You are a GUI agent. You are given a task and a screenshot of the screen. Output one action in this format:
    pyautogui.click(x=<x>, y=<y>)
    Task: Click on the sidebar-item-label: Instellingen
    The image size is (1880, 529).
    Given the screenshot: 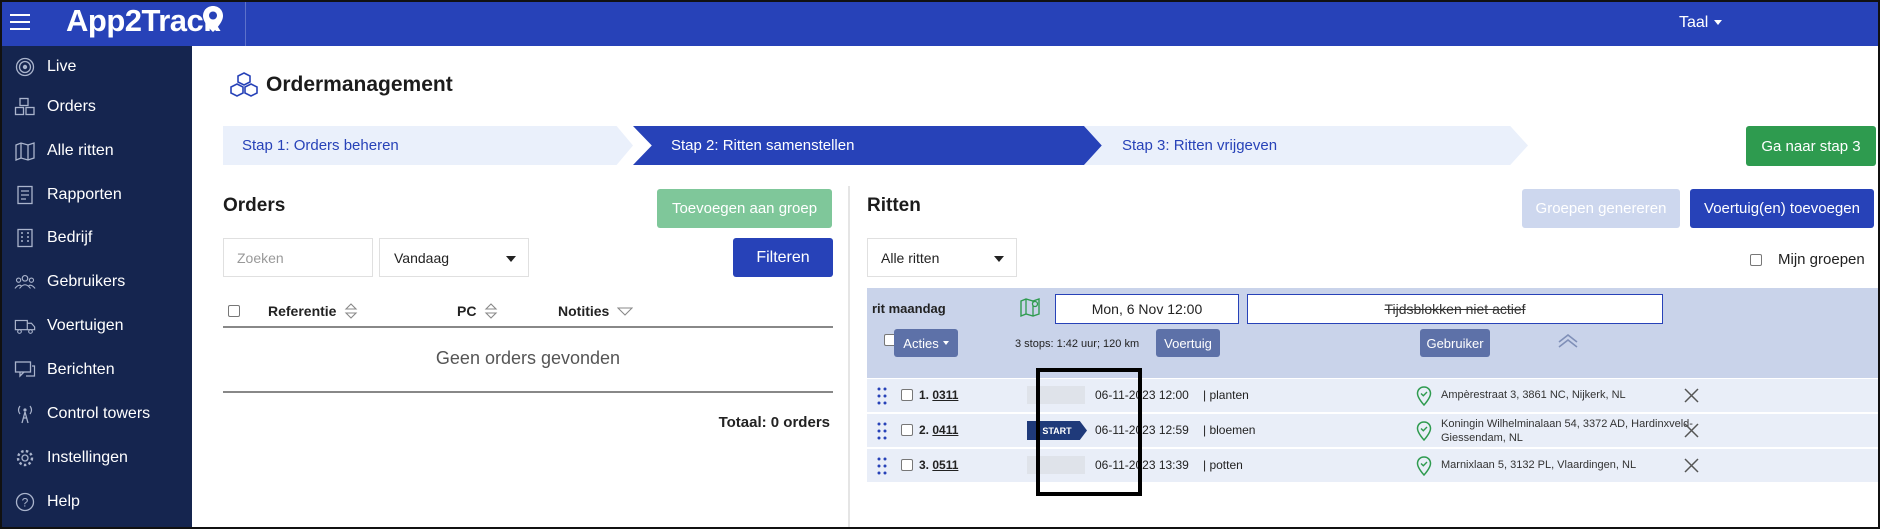 What is the action you would take?
    pyautogui.click(x=87, y=457)
    